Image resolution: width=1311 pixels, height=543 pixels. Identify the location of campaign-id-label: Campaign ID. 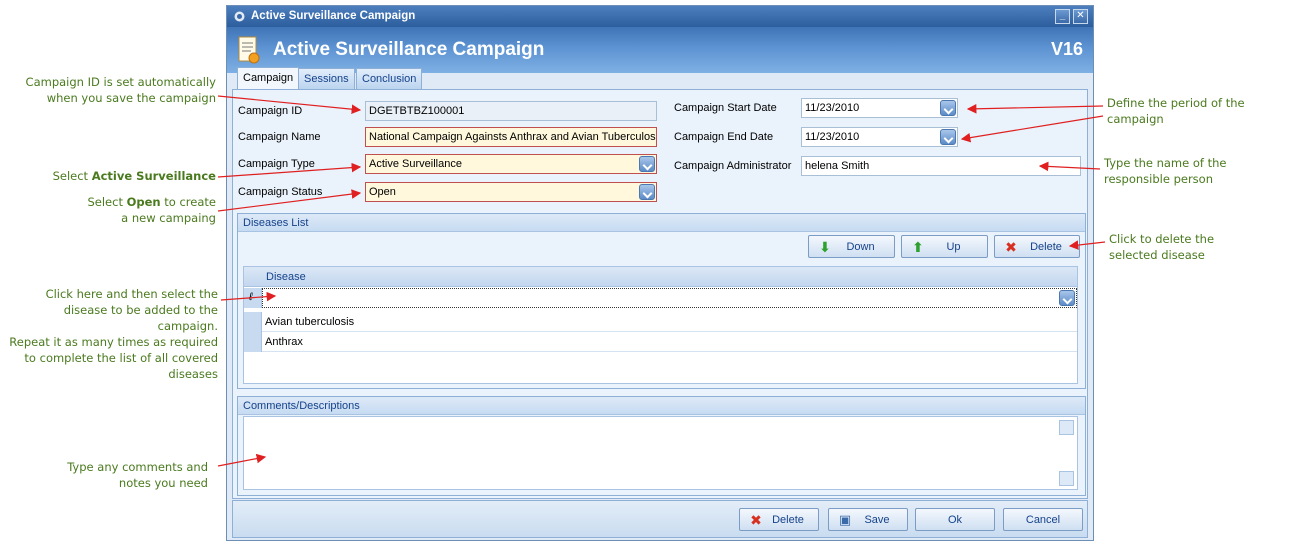
(270, 111).